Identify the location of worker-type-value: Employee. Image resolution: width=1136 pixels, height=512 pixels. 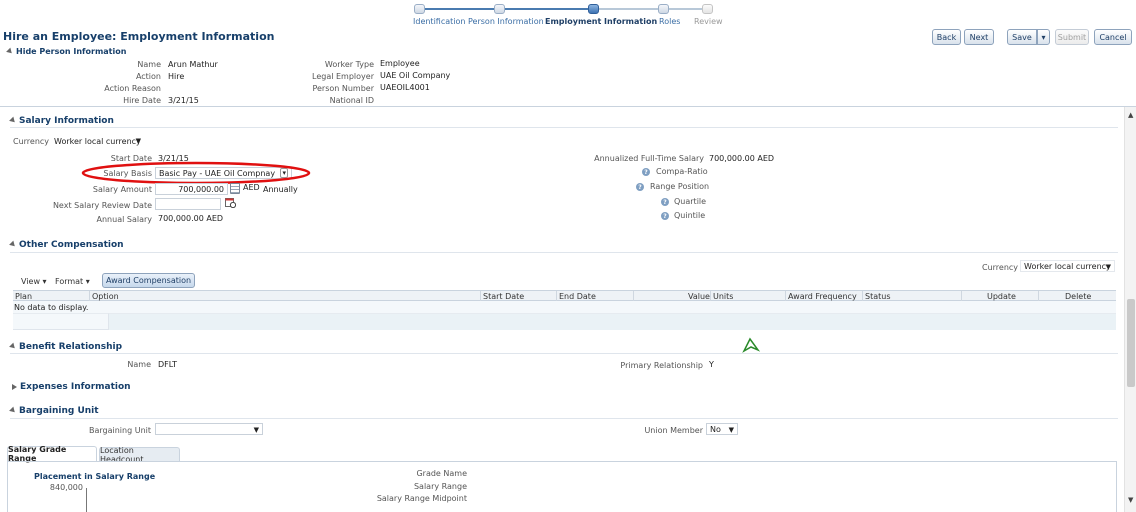
(400, 63).